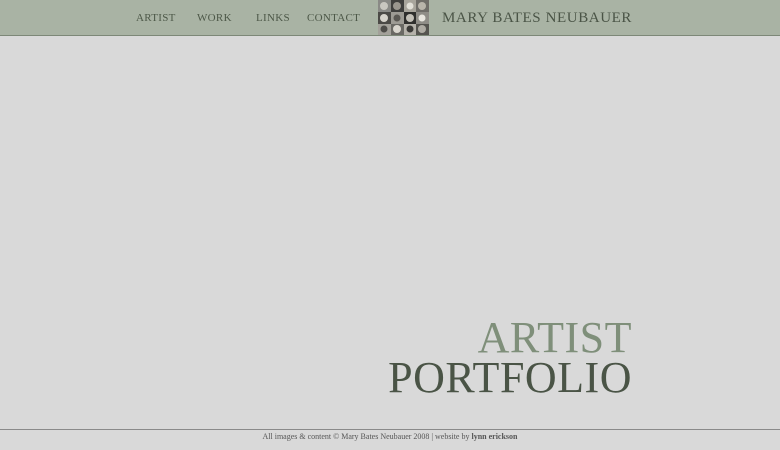  I want to click on artwork-collage-icon, so click(403, 17).